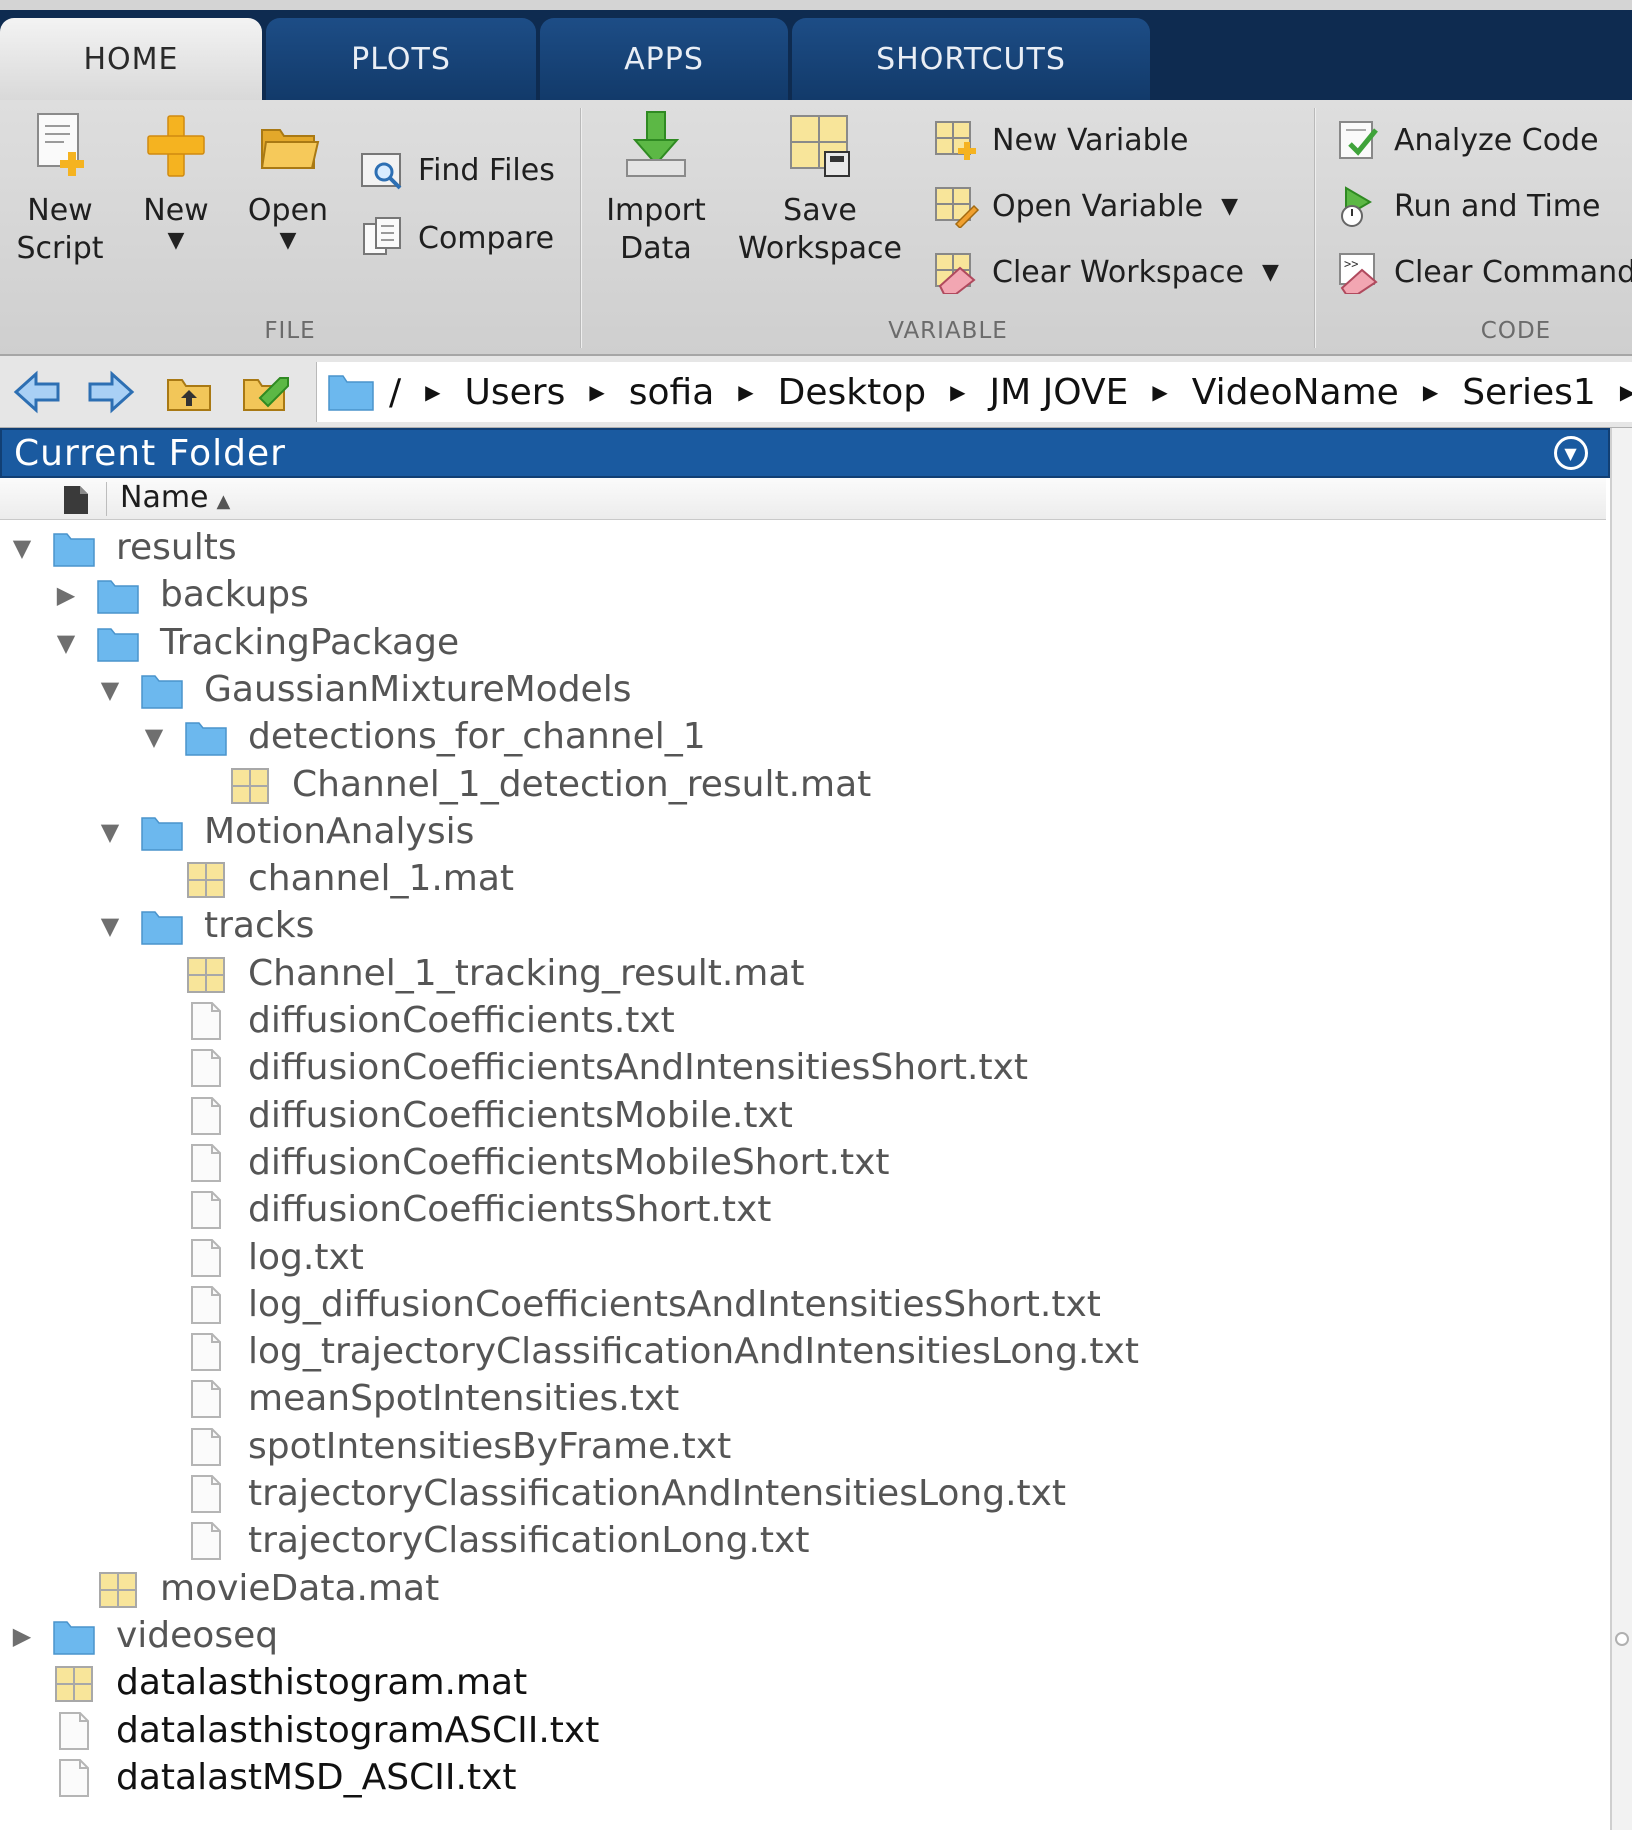 The image size is (1632, 1830). I want to click on column-divider, so click(106, 499).